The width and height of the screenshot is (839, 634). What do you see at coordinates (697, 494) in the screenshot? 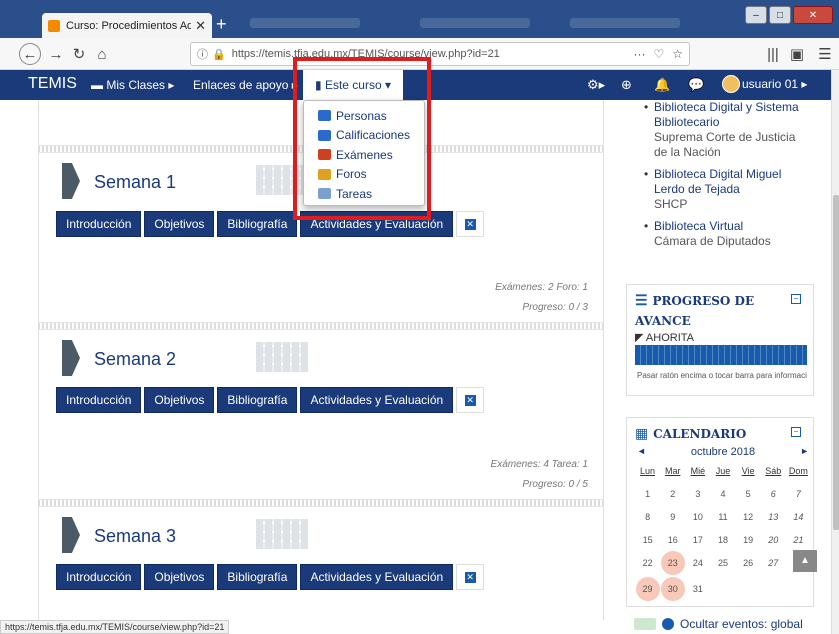
I see `calendar-day: 3` at bounding box center [697, 494].